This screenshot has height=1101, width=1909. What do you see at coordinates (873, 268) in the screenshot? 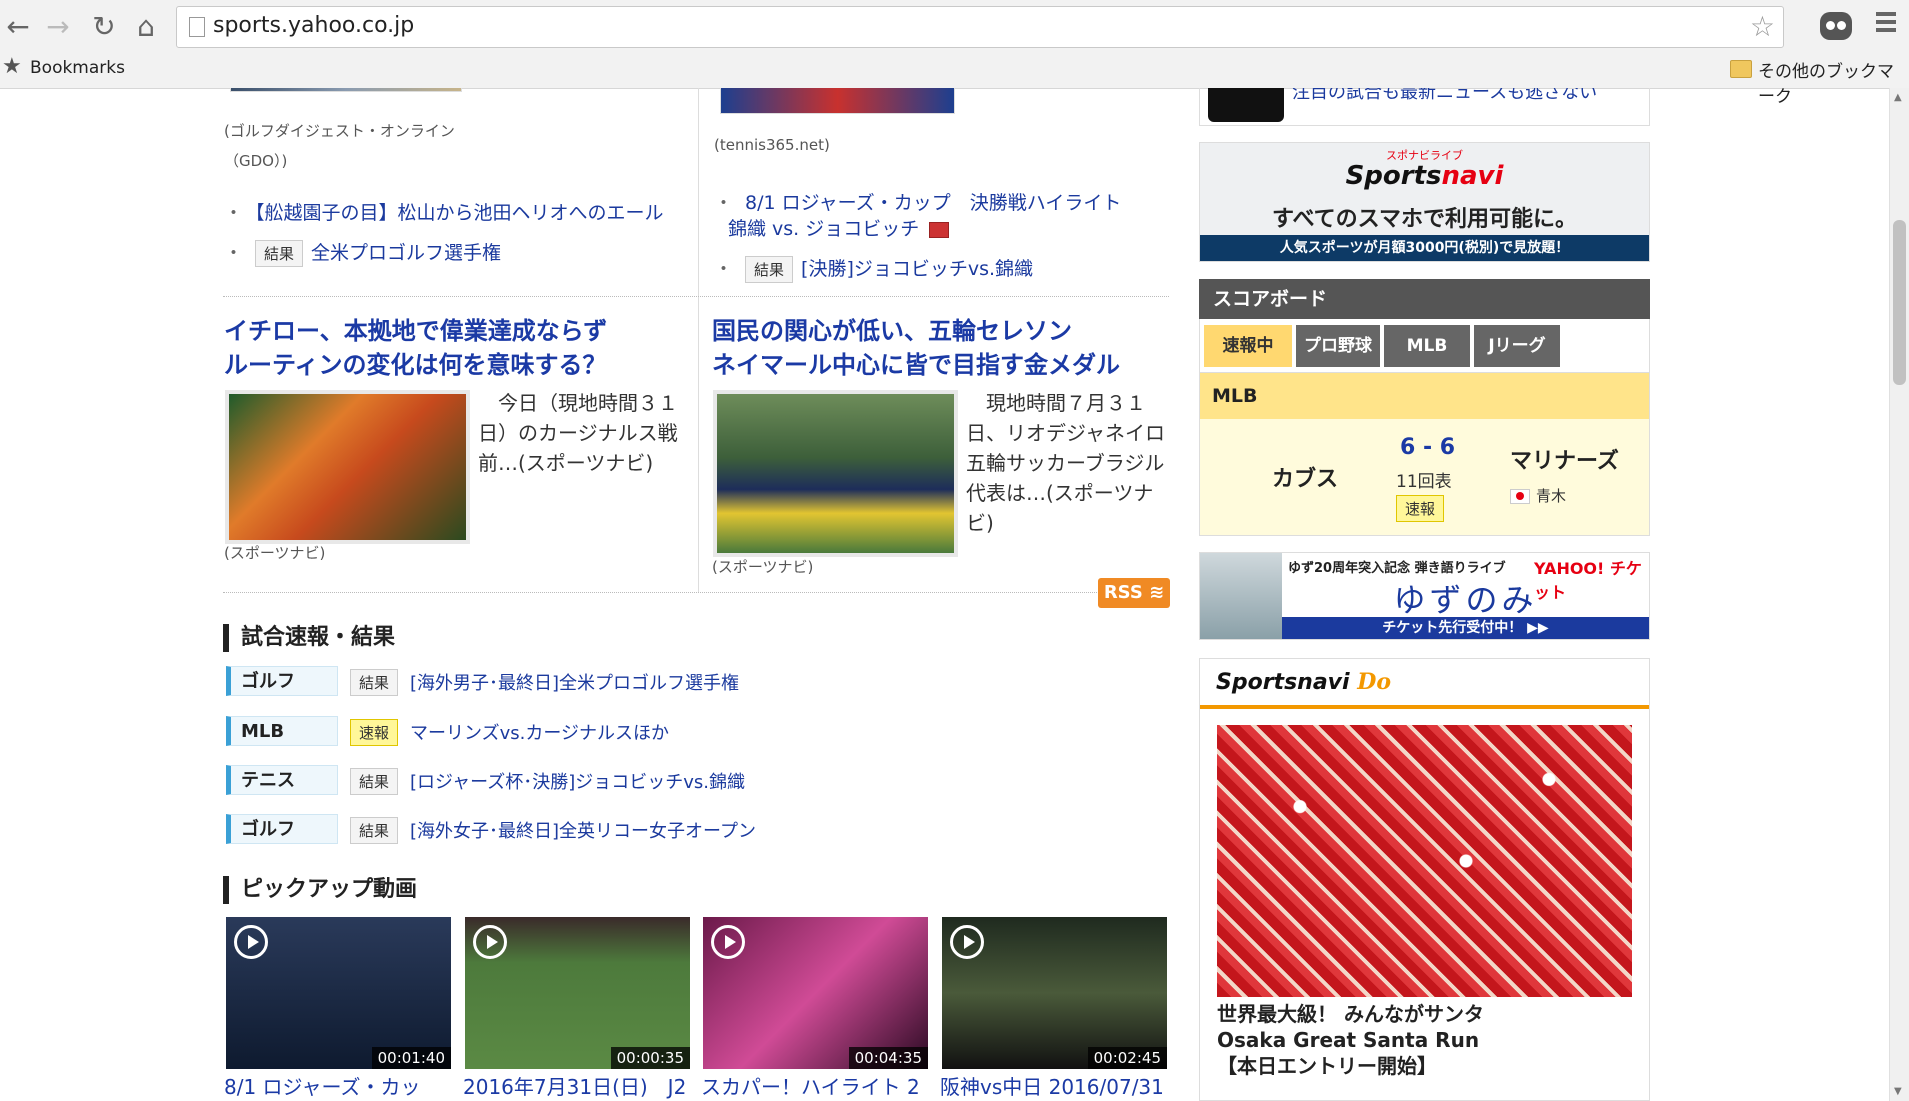
I see `news-link: ・結果 [決勝]ジョコビッチvs.錦織` at bounding box center [873, 268].